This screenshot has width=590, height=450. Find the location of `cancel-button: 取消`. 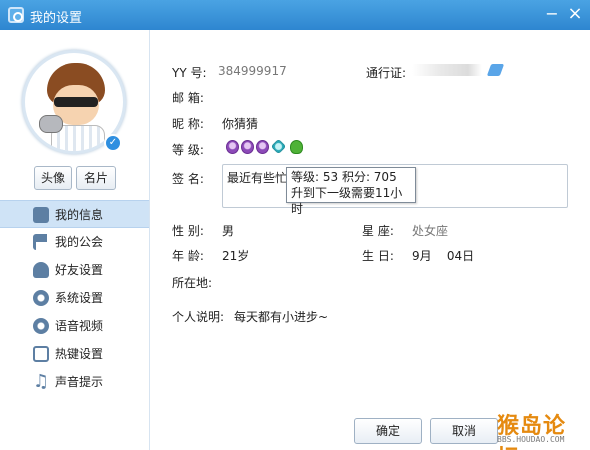

cancel-button: 取消 is located at coordinates (464, 431).